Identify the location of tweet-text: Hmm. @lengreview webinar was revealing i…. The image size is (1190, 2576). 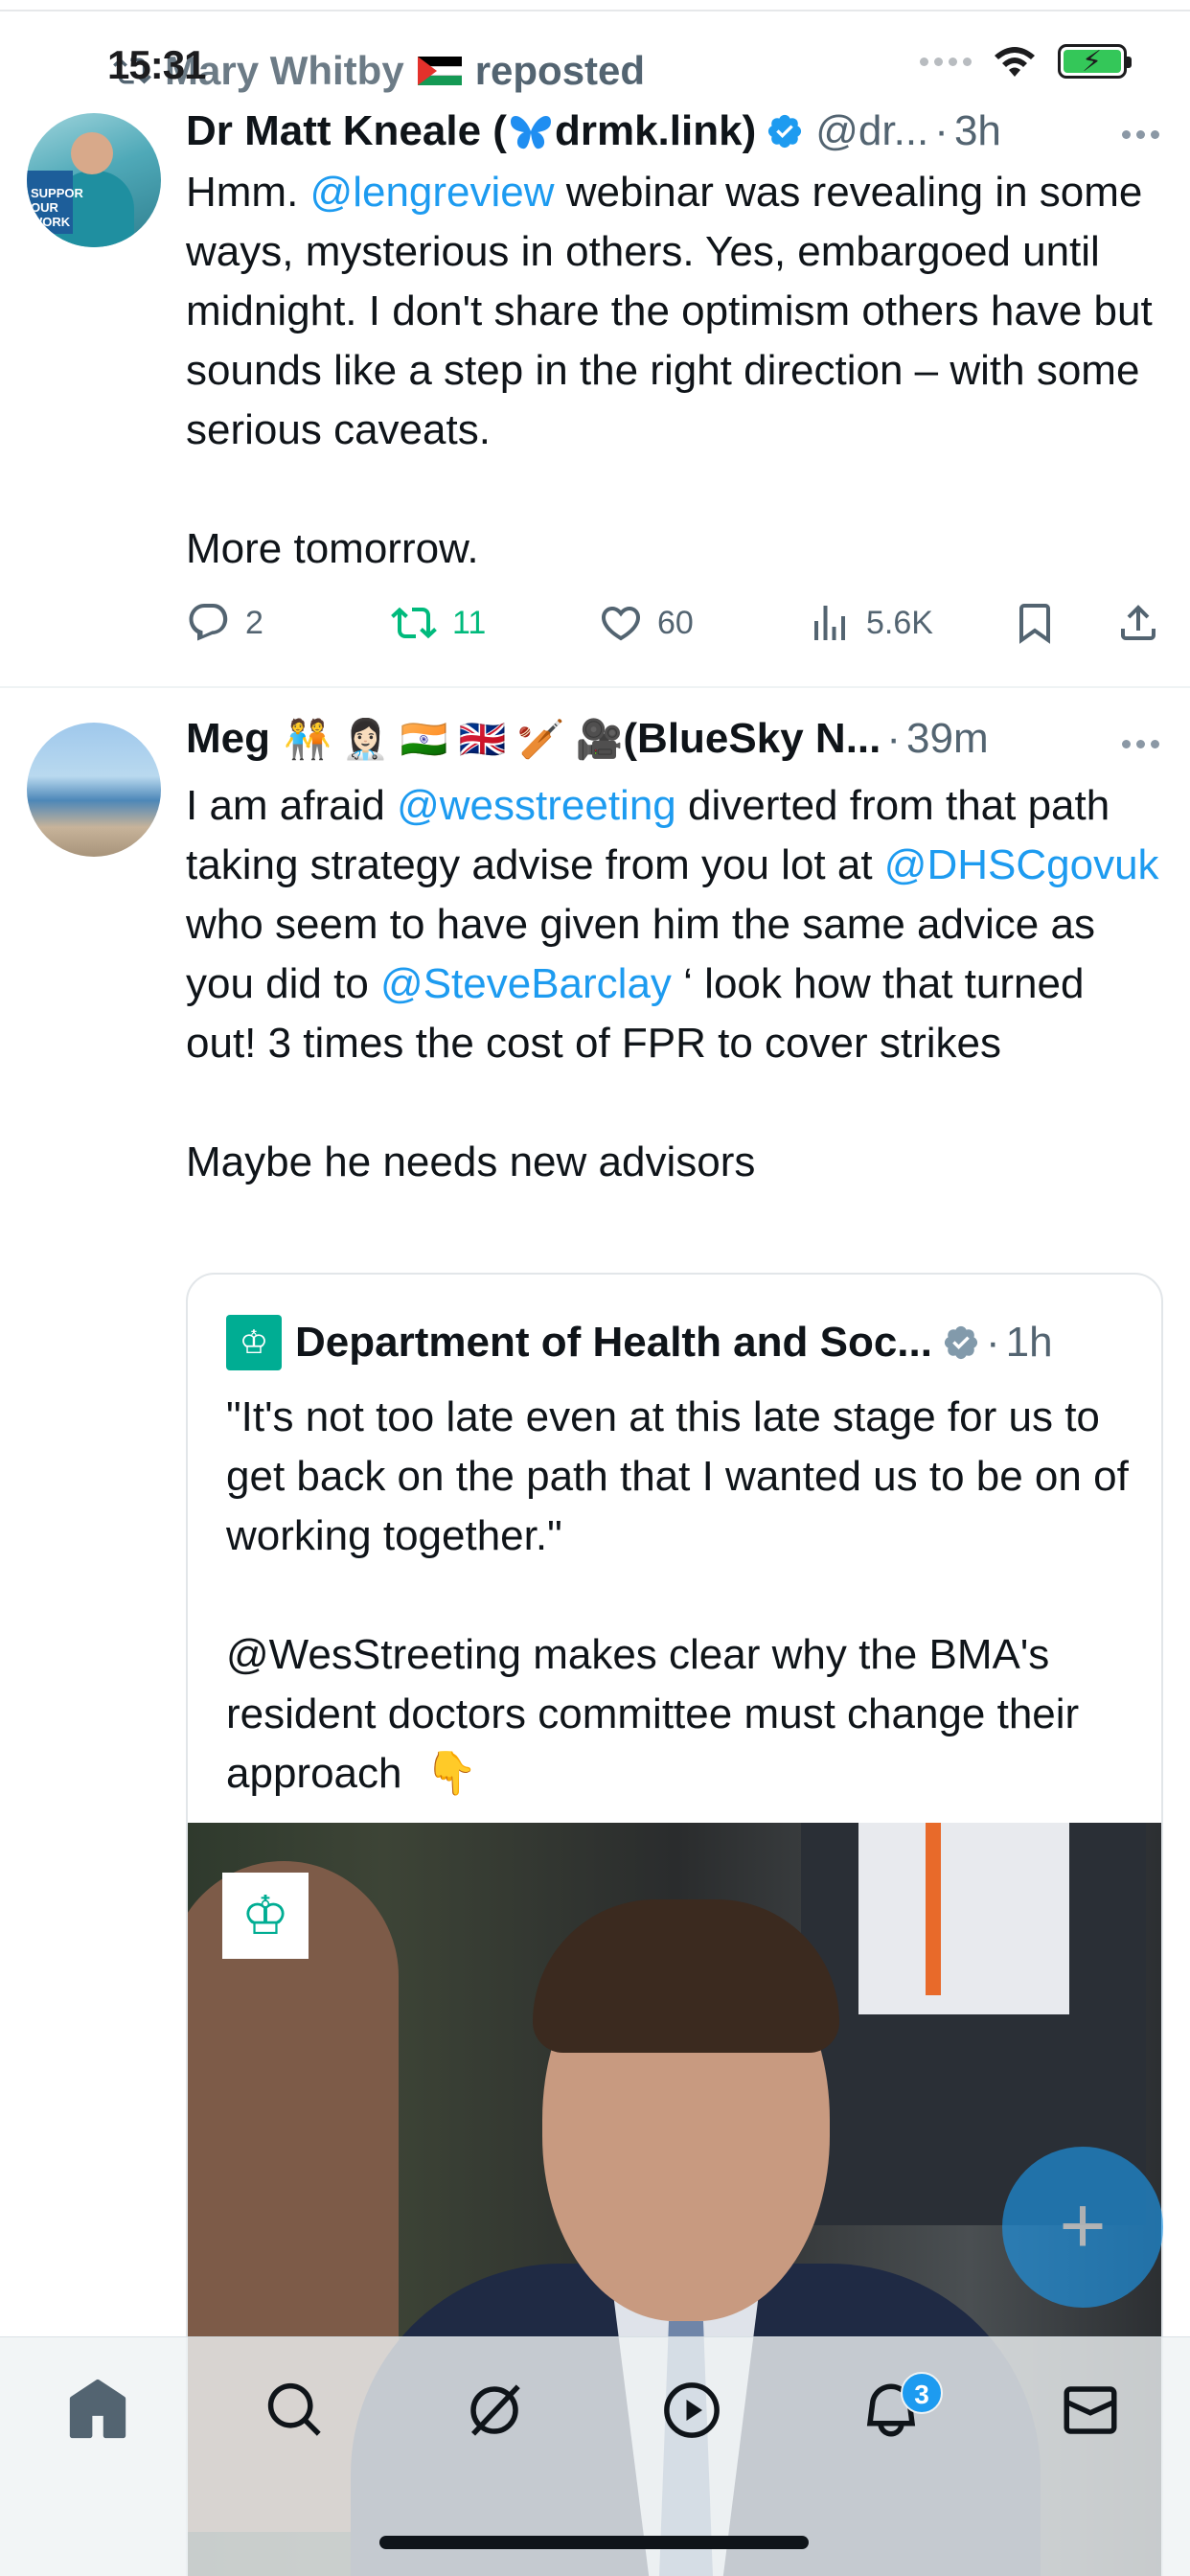
(674, 371).